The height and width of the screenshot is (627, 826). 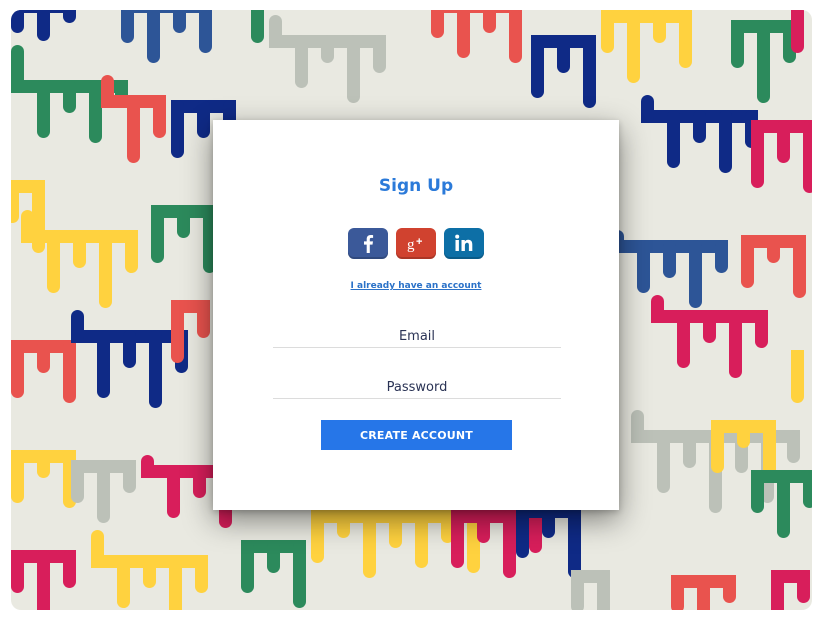 I want to click on social-buttons: g +, so click(x=416, y=243).